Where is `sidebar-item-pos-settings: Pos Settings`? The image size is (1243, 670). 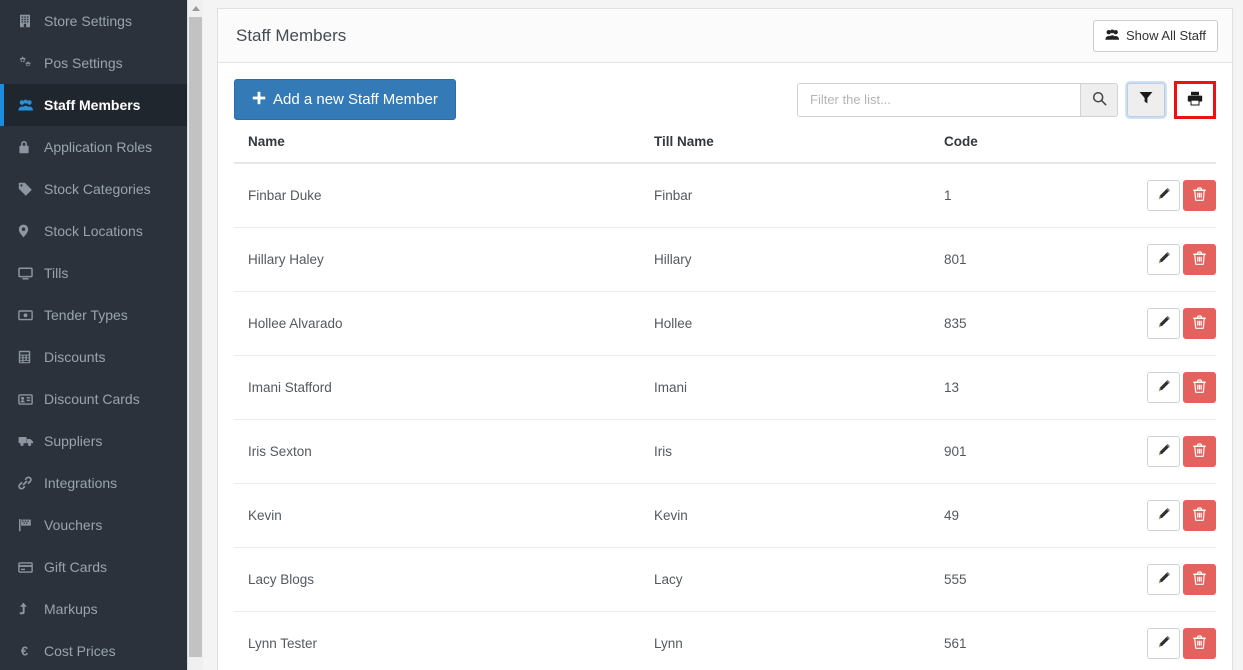 sidebar-item-pos-settings: Pos Settings is located at coordinates (101, 63).